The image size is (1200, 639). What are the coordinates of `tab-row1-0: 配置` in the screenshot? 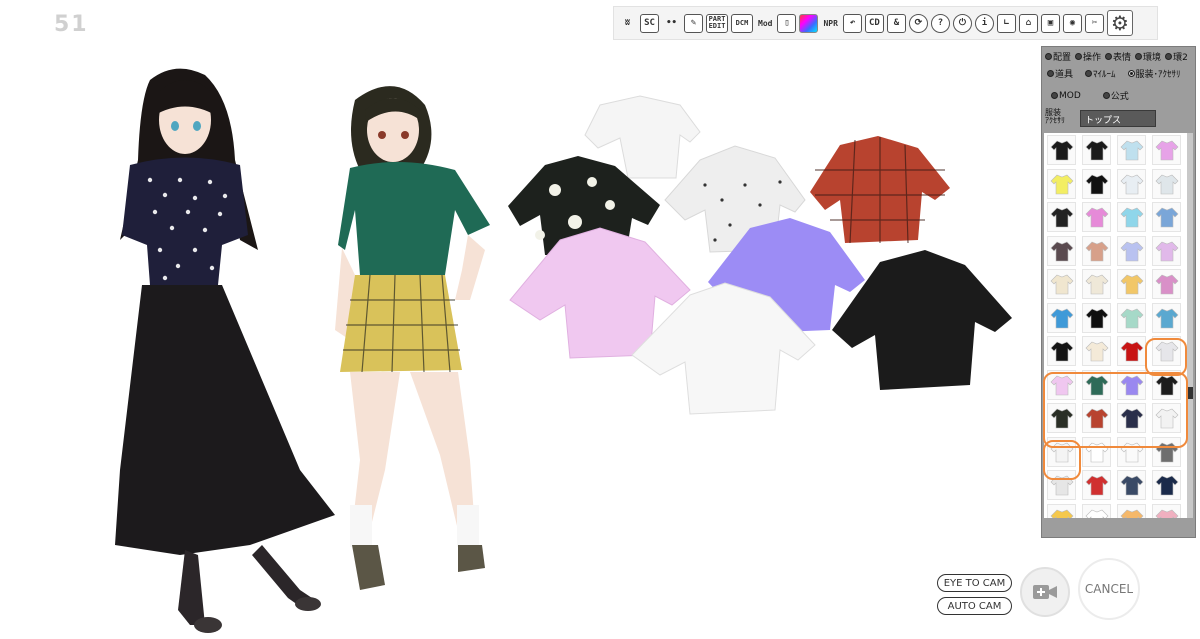 It's located at (1058, 56).